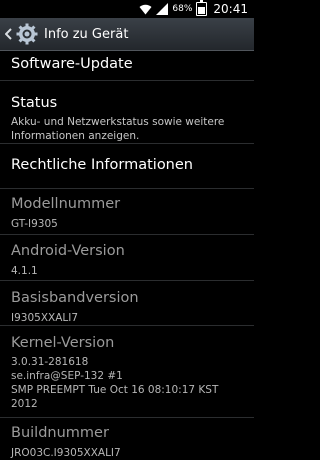 Image resolution: width=320 pixels, height=460 pixels. What do you see at coordinates (127, 212) in the screenshot?
I see `list-item-model-number: Modellnummer GT-I9305` at bounding box center [127, 212].